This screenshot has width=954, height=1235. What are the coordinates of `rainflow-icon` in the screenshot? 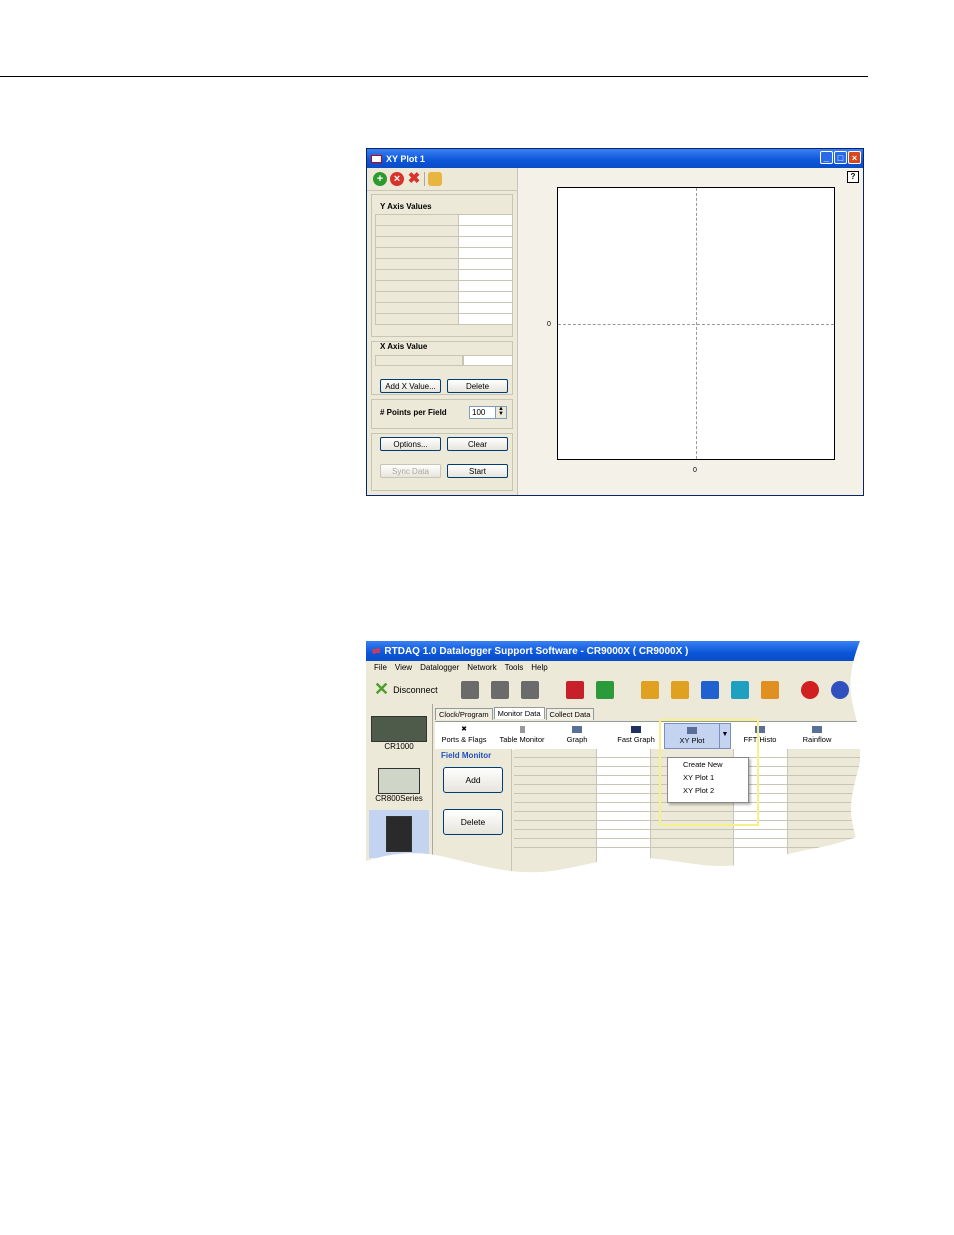 It's located at (817, 729).